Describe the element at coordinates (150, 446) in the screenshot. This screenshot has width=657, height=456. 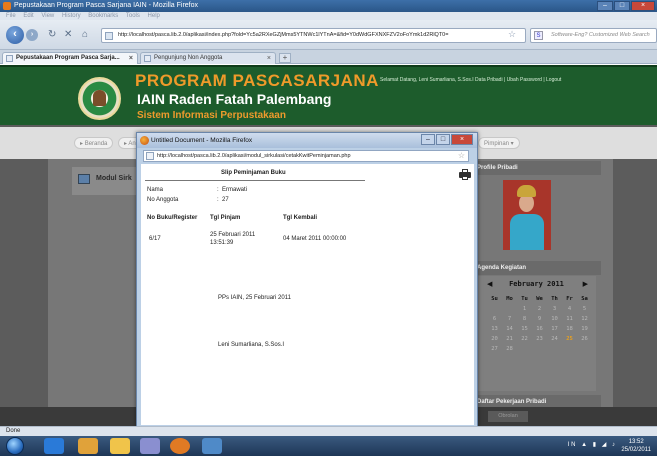
I see `app-icon` at that location.